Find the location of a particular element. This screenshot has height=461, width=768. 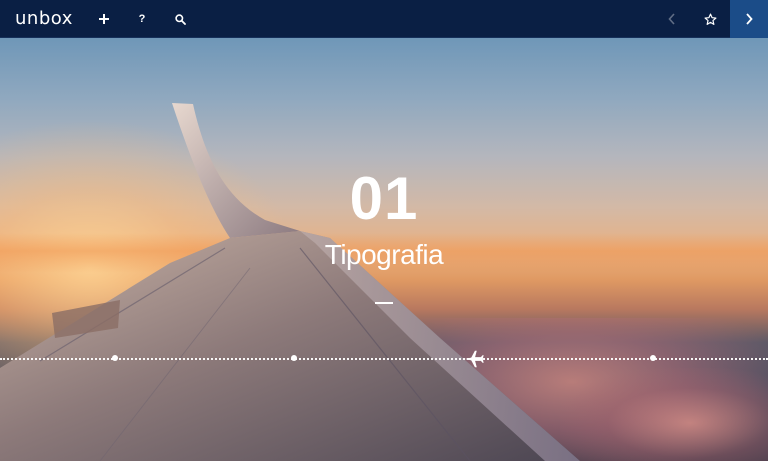

search-icon is located at coordinates (180, 19).